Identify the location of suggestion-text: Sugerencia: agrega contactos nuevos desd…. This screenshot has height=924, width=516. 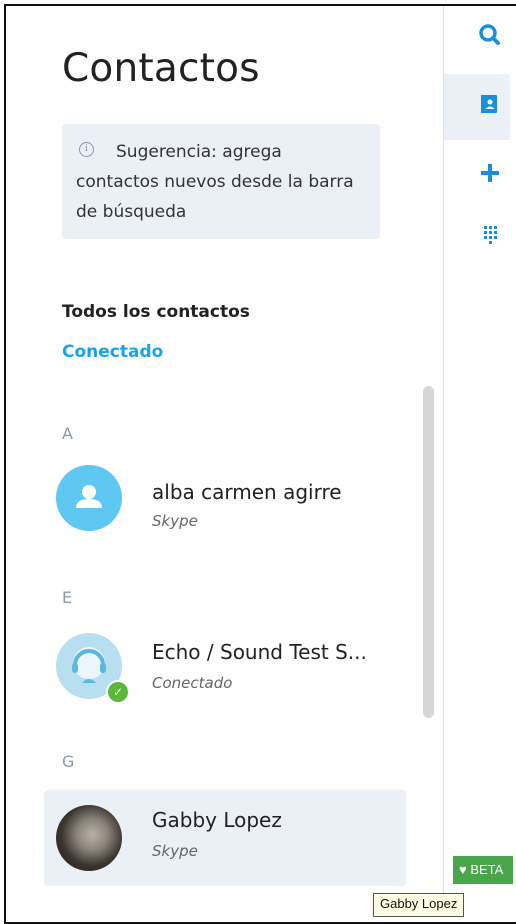
(215, 182).